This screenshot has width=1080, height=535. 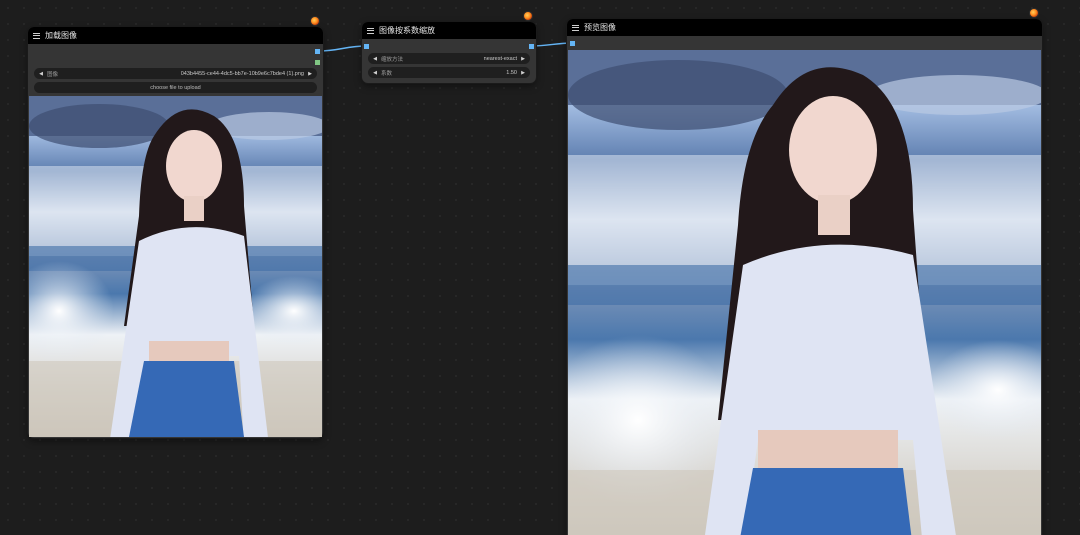 What do you see at coordinates (449, 72) in the screenshot?
I see `scale-factor-widget: ◀ 系数 1.50 ▶` at bounding box center [449, 72].